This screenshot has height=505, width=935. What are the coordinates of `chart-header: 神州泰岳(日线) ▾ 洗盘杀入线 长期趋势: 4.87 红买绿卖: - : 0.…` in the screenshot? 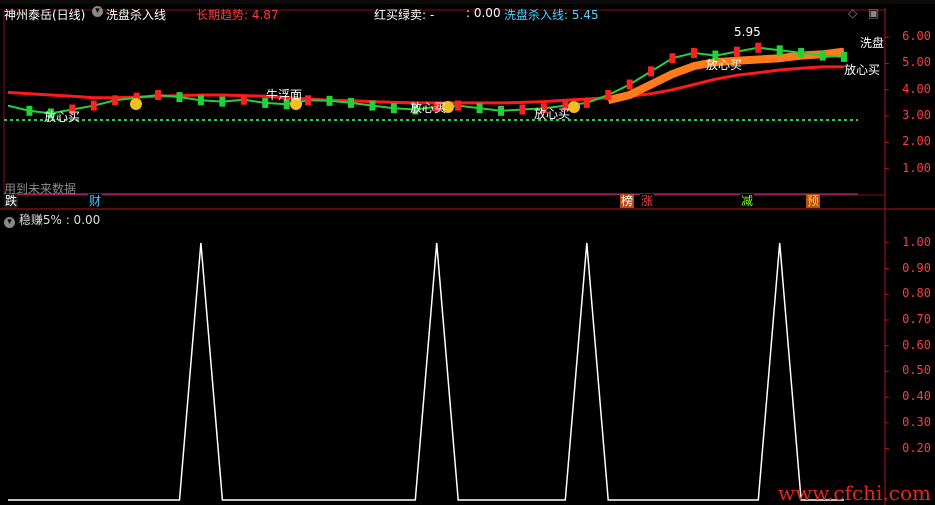 It's located at (442, 14).